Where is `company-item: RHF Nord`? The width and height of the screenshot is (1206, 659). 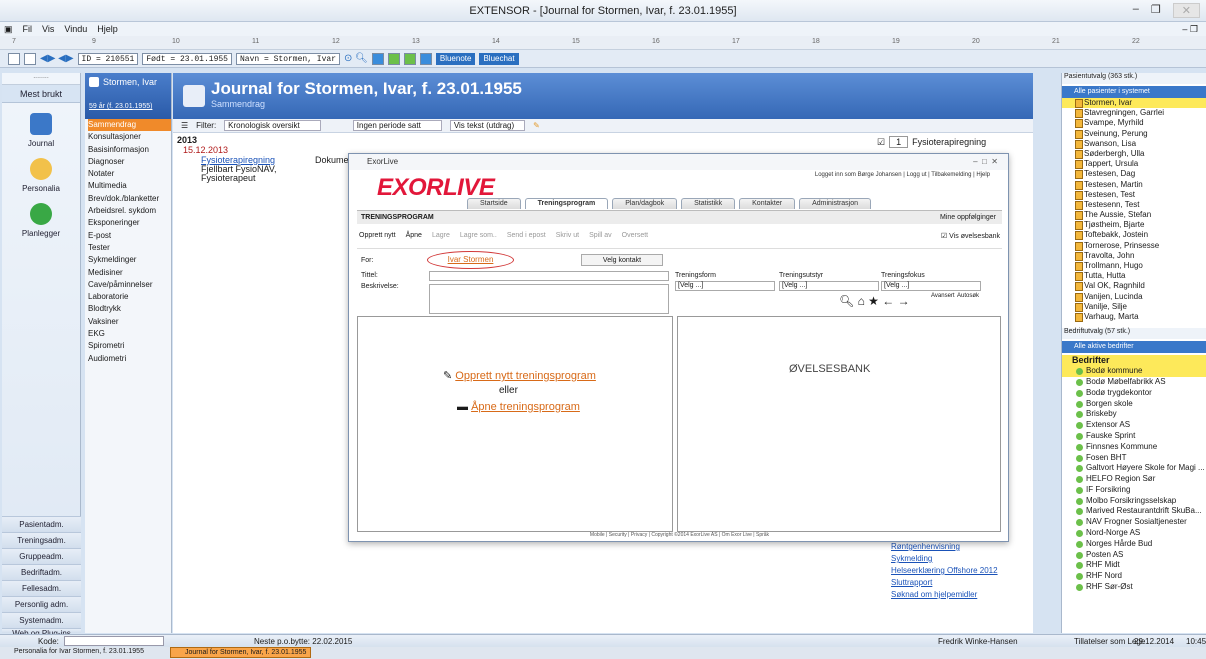 company-item: RHF Nord is located at coordinates (1134, 576).